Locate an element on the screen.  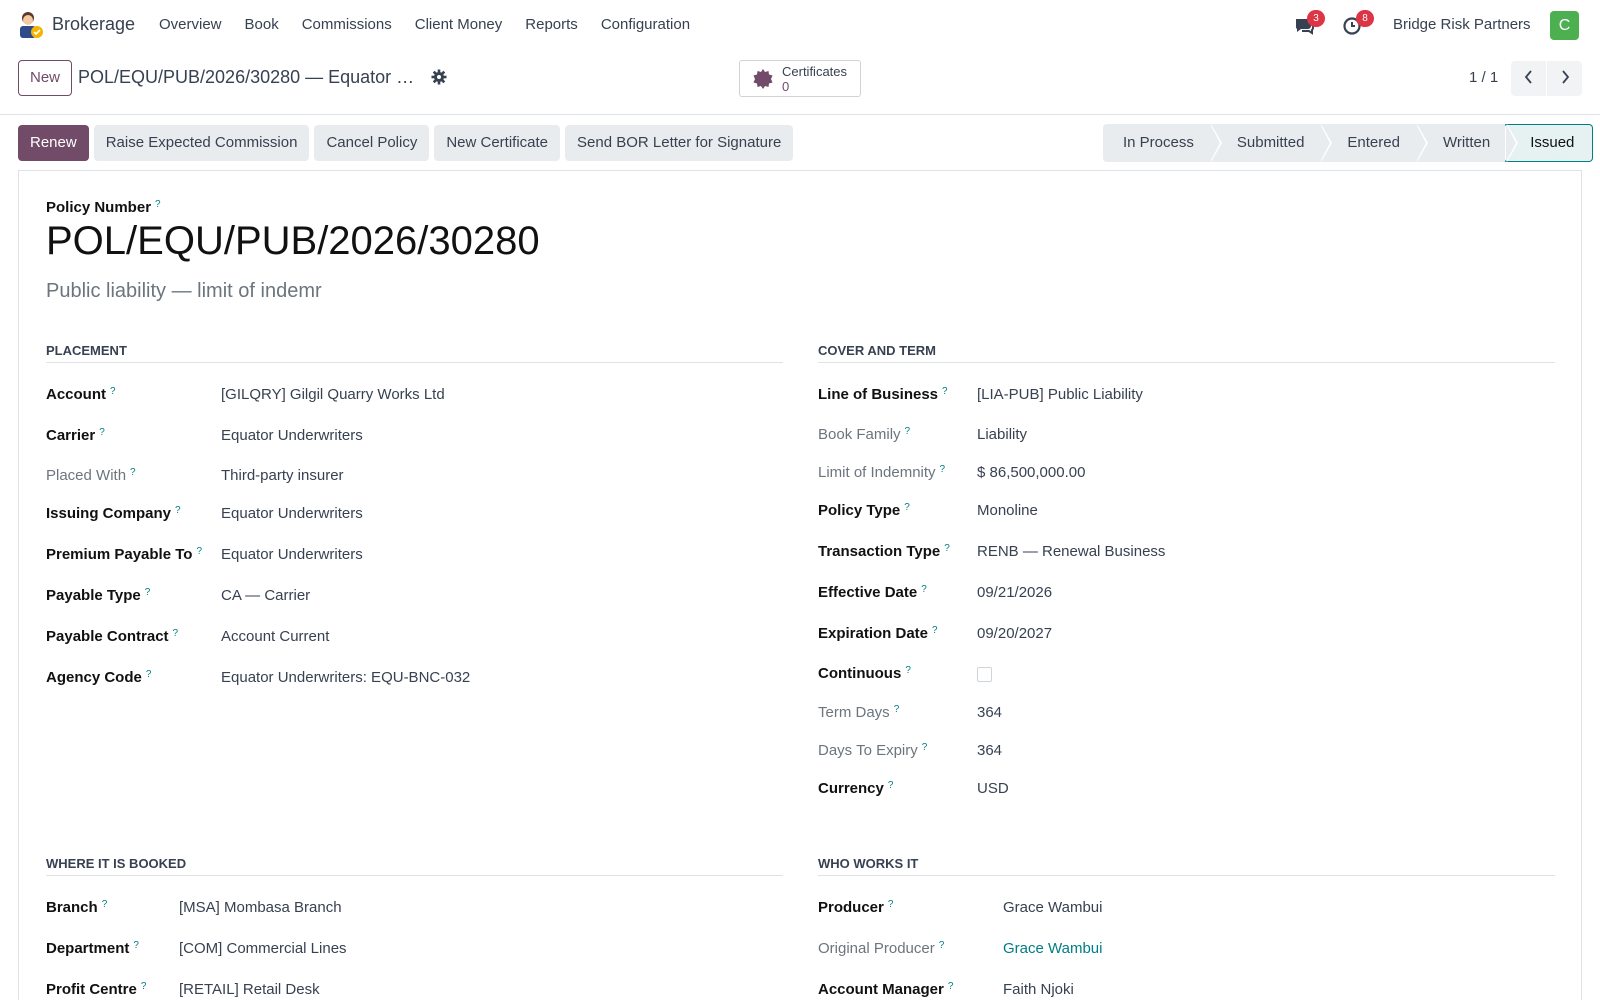
continuous-checkbox is located at coordinates (984, 674).